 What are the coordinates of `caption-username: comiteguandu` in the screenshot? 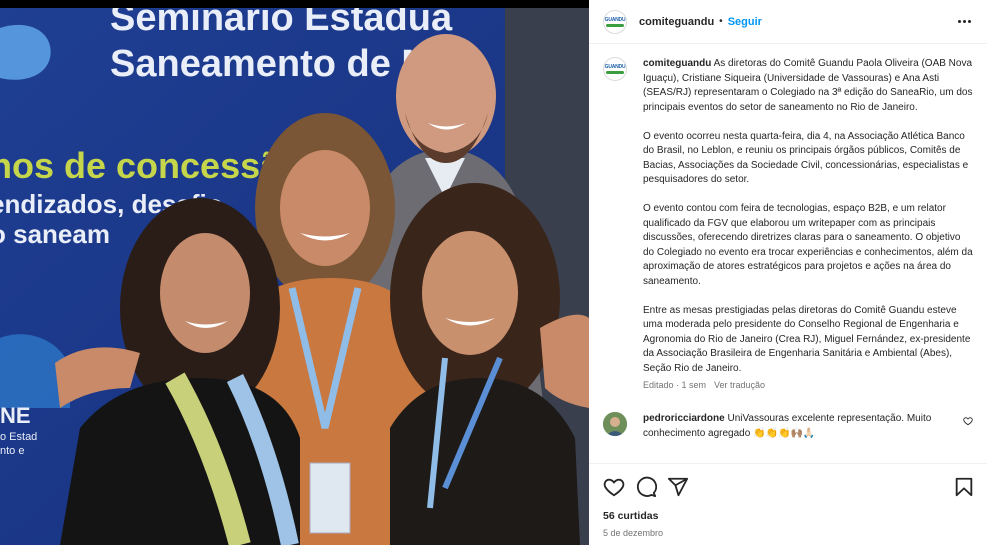 It's located at (677, 63).